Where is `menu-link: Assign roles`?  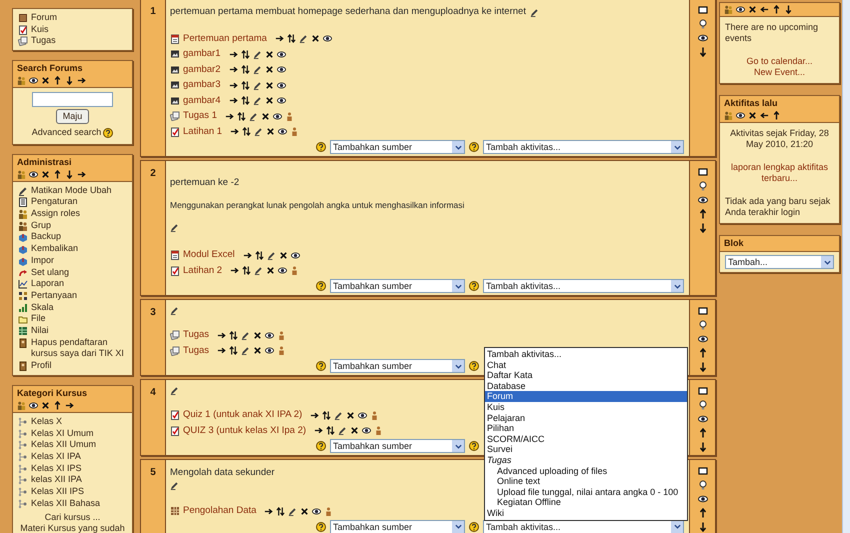
menu-link: Assign roles is located at coordinates (55, 214).